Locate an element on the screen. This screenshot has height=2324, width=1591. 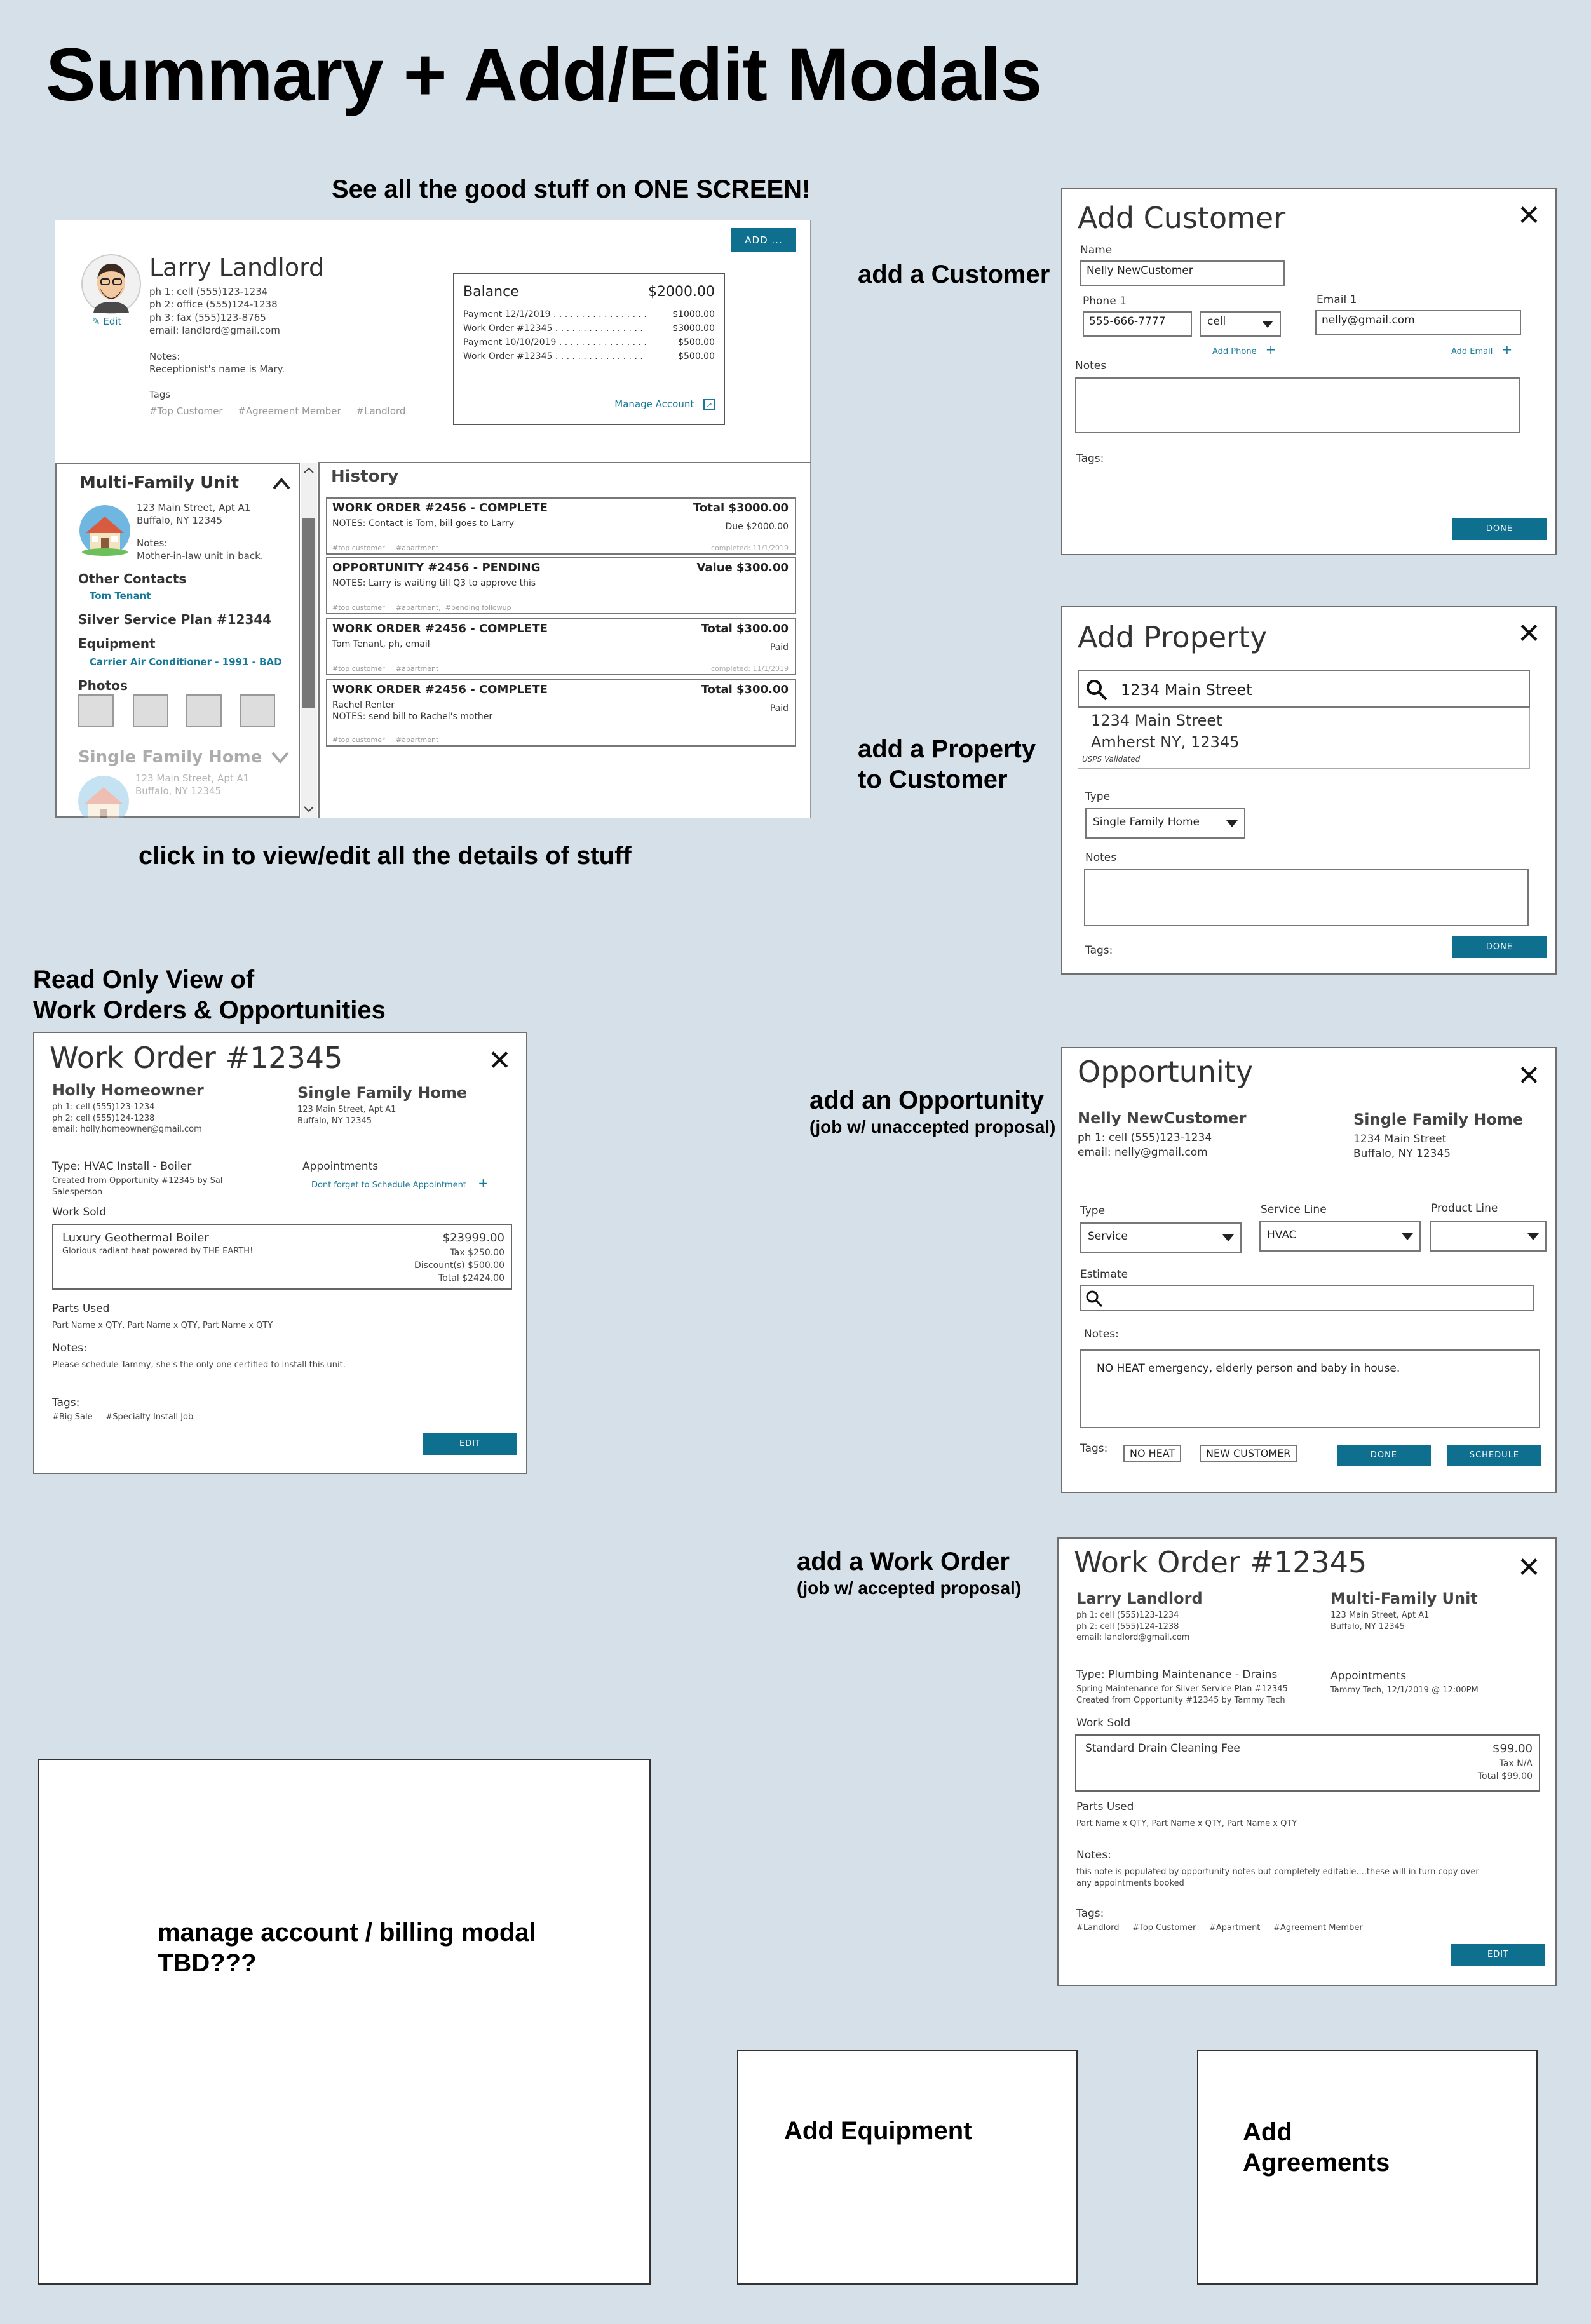
property-name: Multi-Family Unit is located at coordinates (159, 483).